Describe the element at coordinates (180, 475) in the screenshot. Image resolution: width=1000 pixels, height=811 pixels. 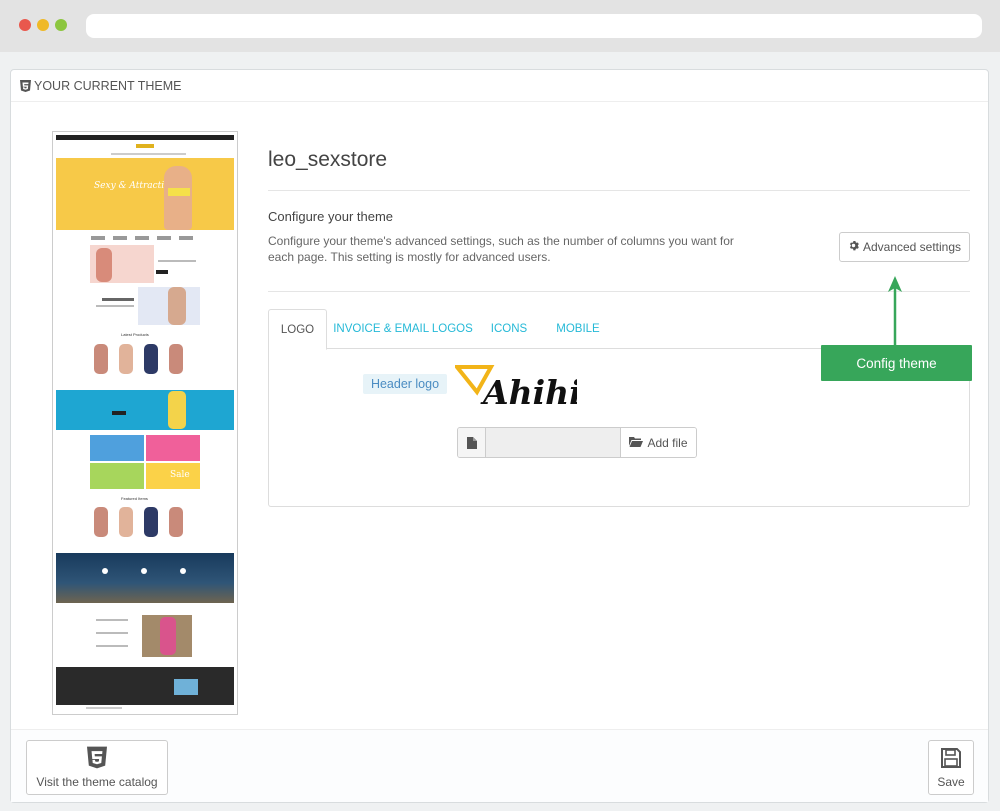
I see `preview-sale-text: Sale` at that location.